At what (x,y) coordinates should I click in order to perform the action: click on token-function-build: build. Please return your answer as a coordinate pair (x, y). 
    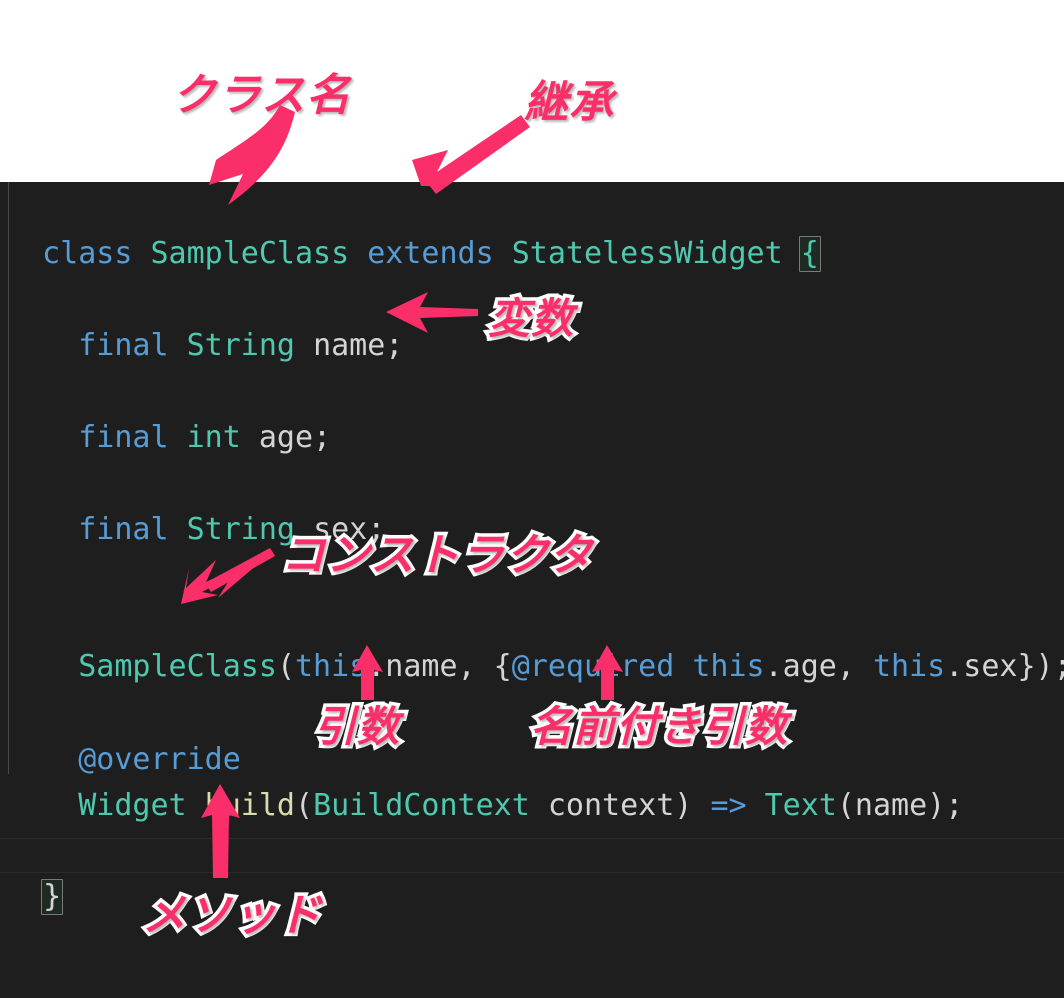
    Looking at the image, I should click on (249, 805).